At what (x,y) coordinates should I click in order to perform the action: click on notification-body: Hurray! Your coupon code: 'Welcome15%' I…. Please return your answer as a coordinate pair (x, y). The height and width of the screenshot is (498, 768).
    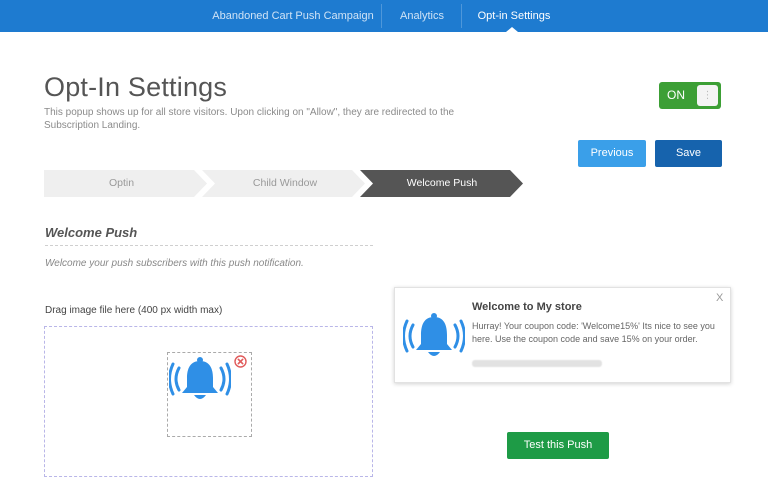
    Looking at the image, I should click on (593, 332).